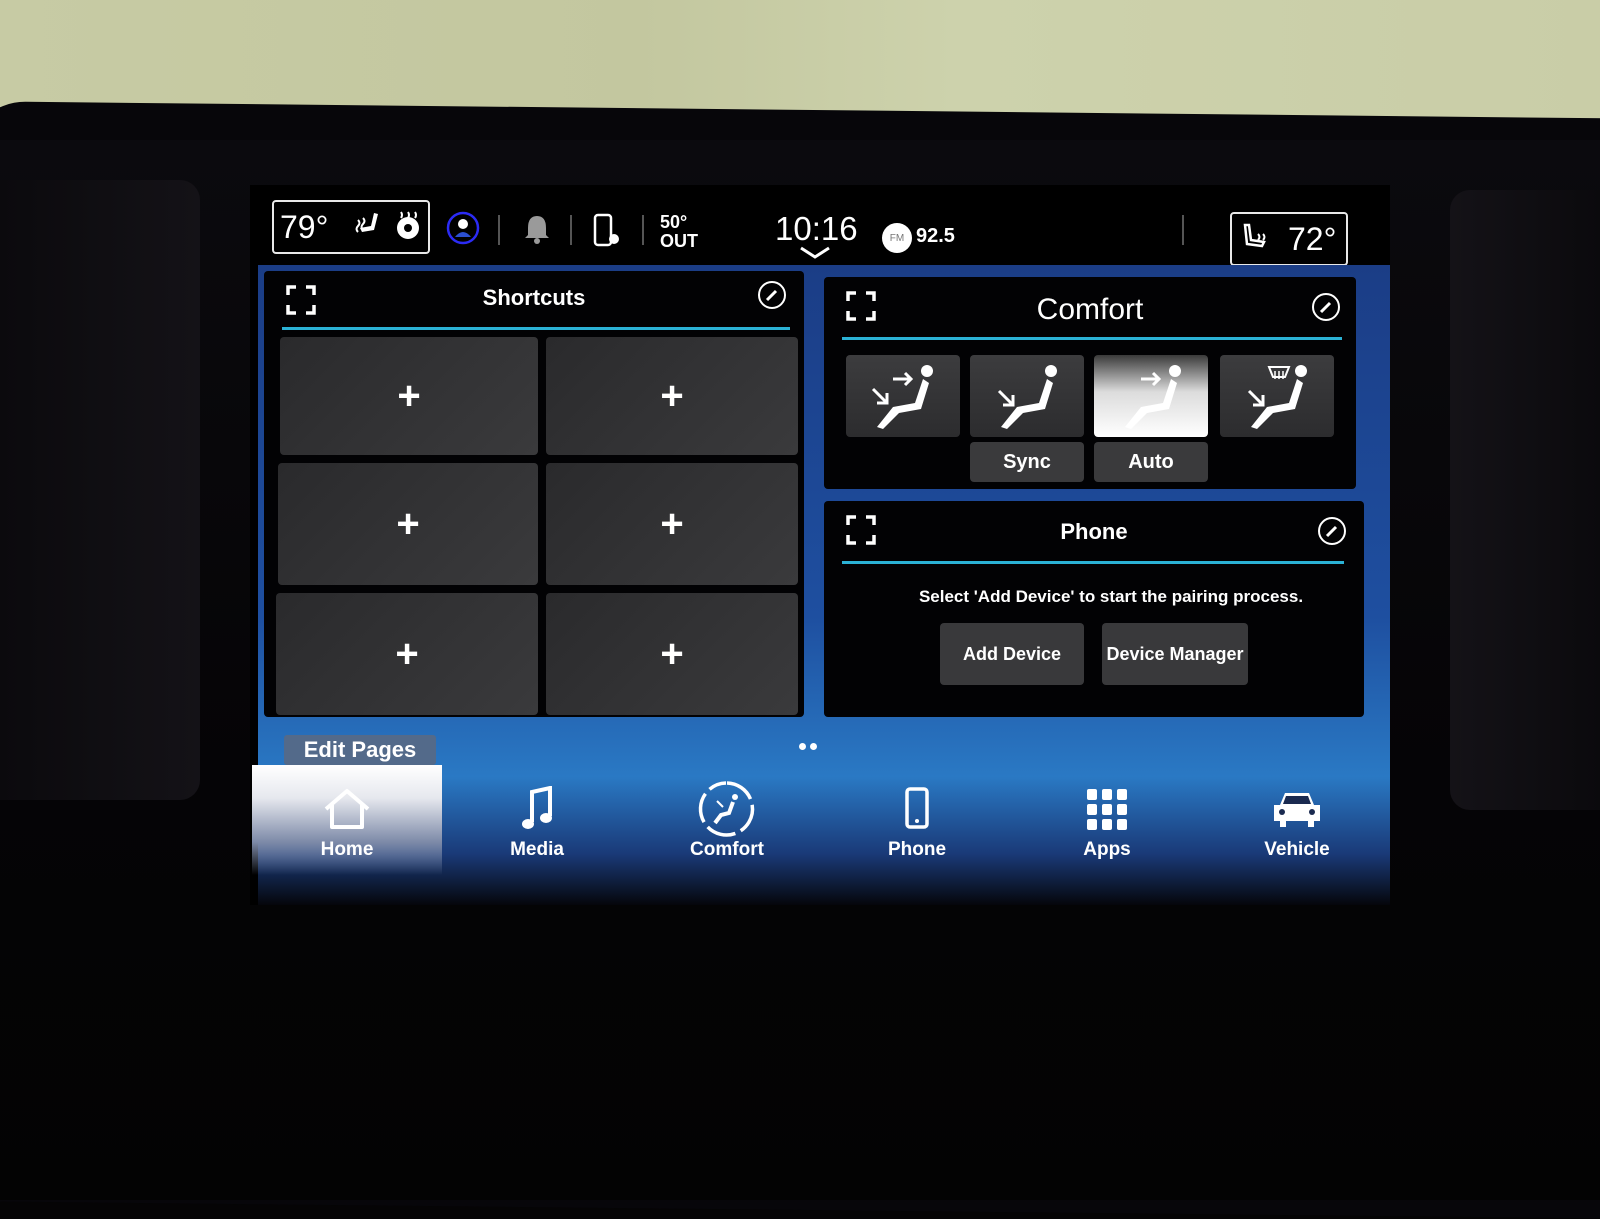 This screenshot has width=1600, height=1219. What do you see at coordinates (679, 241) in the screenshot?
I see `outside-temp-label: OUT` at bounding box center [679, 241].